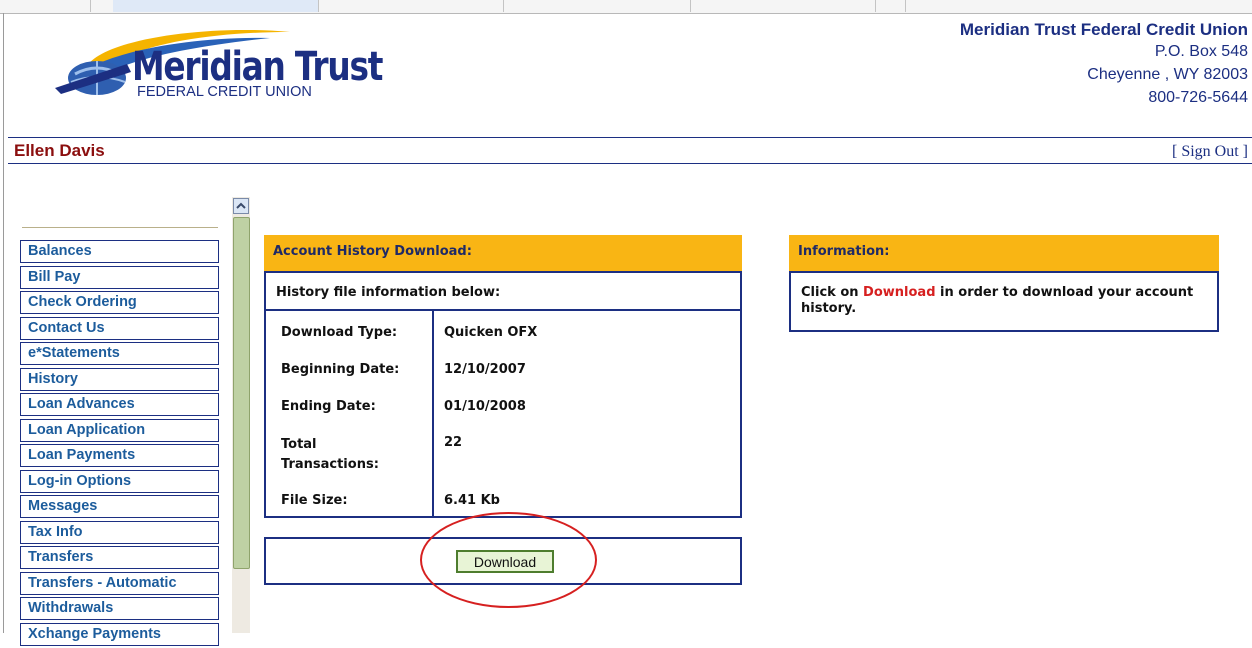 The width and height of the screenshot is (1252, 648). Describe the element at coordinates (339, 332) in the screenshot. I see `download-type-label: Download Type:` at that location.